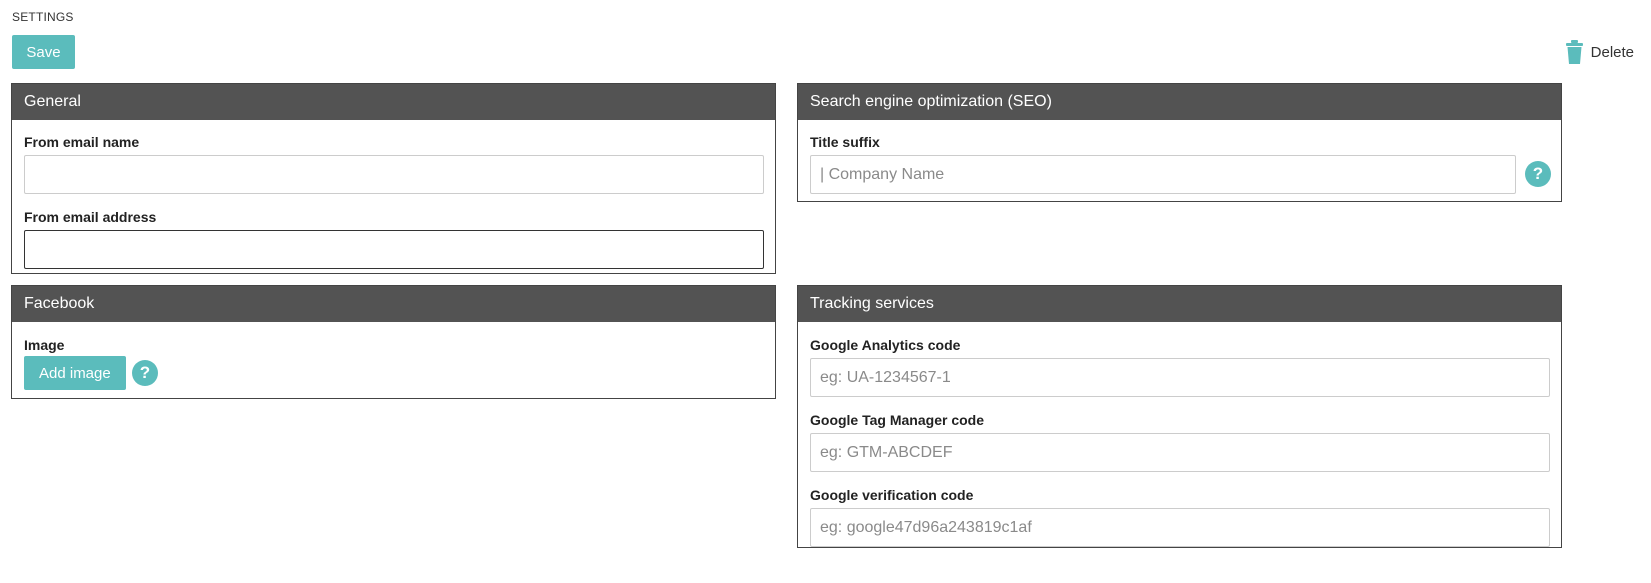  What do you see at coordinates (90, 217) in the screenshot?
I see `from-email-address-label: From email address` at bounding box center [90, 217].